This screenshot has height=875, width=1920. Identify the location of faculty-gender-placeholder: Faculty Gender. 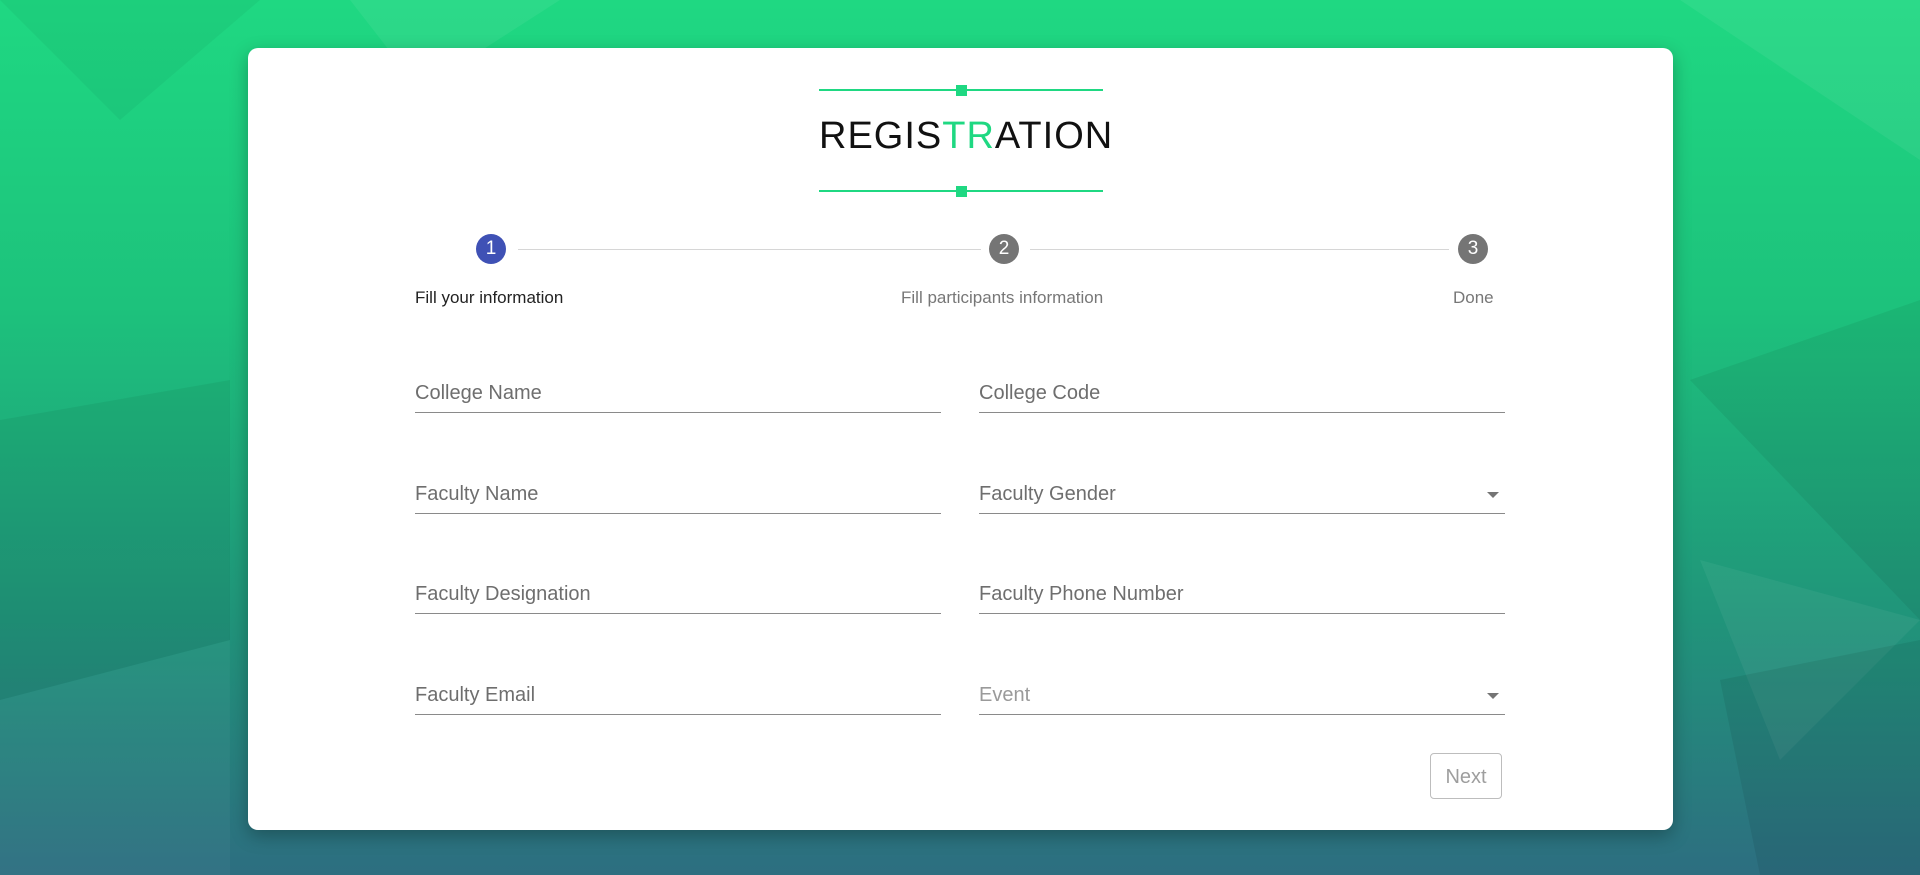
(1047, 494).